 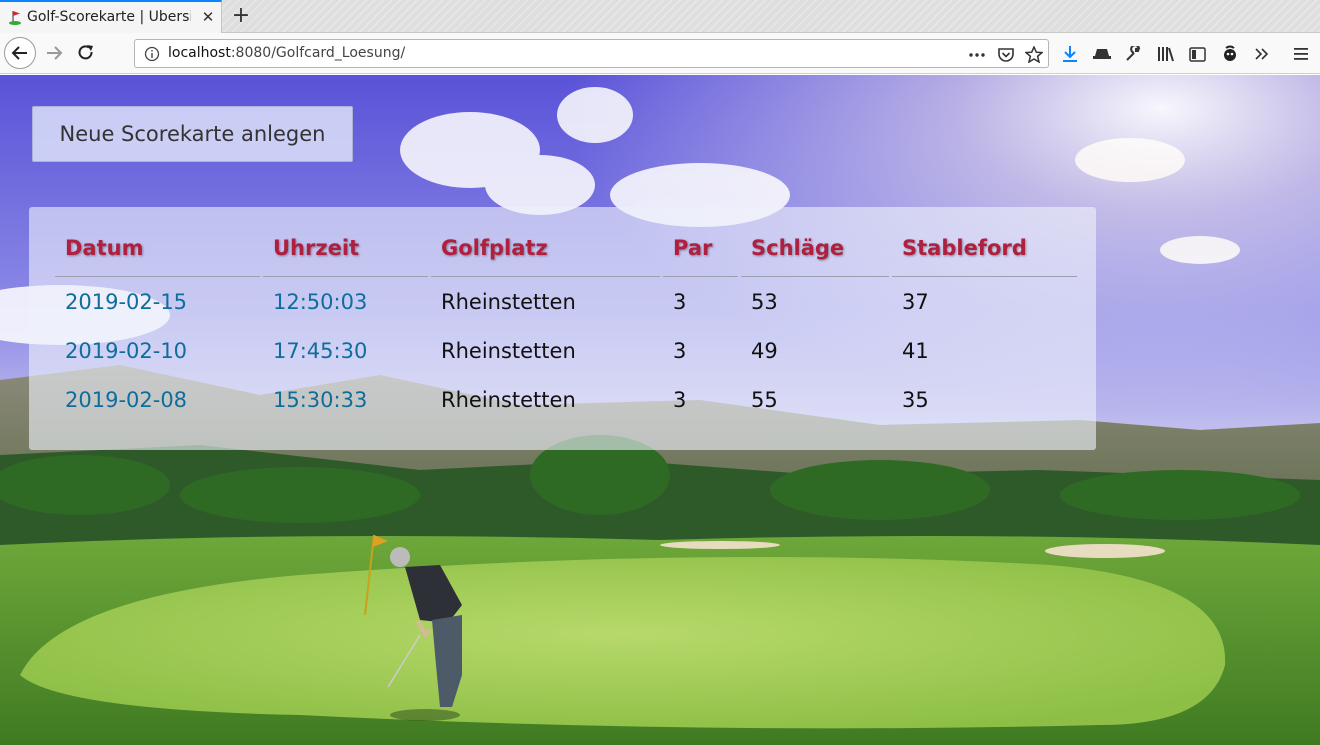 I want to click on time-link: 17:45:30, so click(x=345, y=350).